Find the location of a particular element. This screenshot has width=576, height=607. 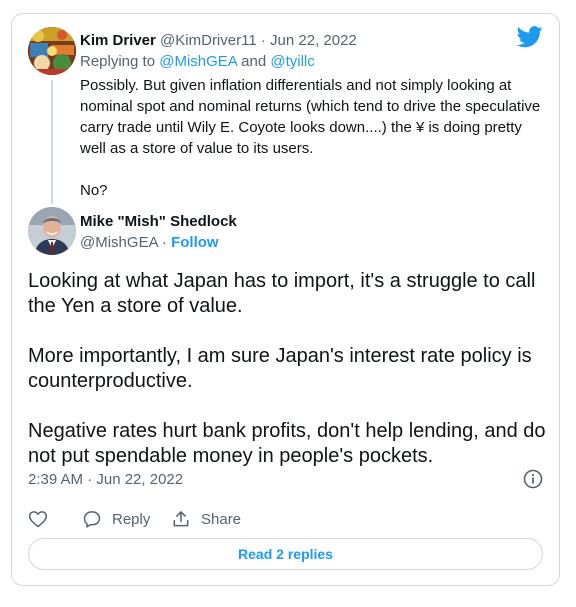

author-name: Kim Driver is located at coordinates (118, 40).